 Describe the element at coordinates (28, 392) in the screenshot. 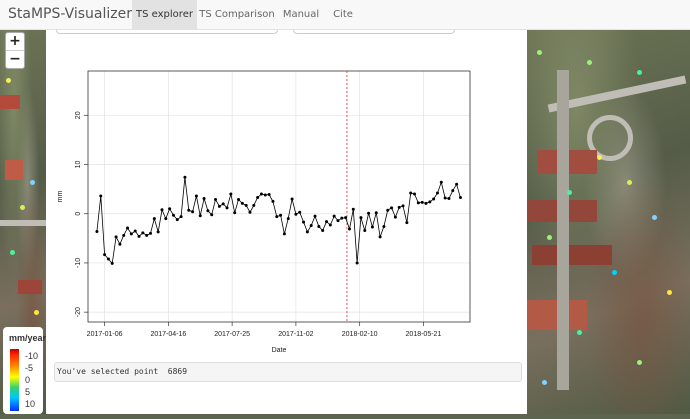

I see `legend-label: 5` at that location.